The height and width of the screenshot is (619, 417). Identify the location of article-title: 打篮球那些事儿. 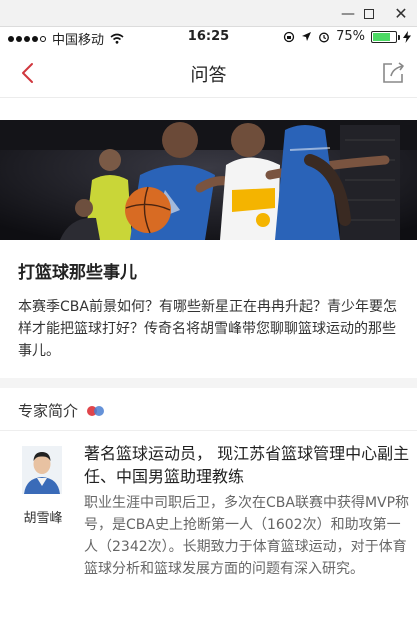
(77, 273).